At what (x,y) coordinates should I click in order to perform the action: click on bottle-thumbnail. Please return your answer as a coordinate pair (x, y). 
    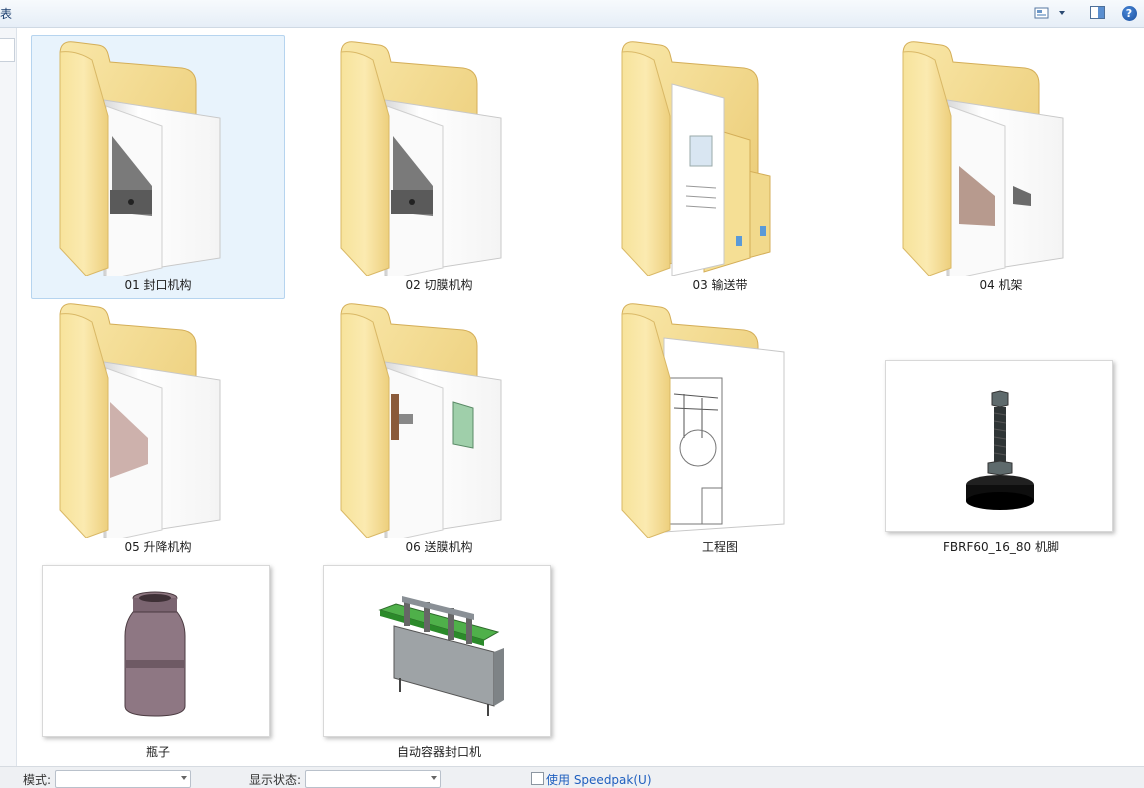
    Looking at the image, I should click on (155, 654).